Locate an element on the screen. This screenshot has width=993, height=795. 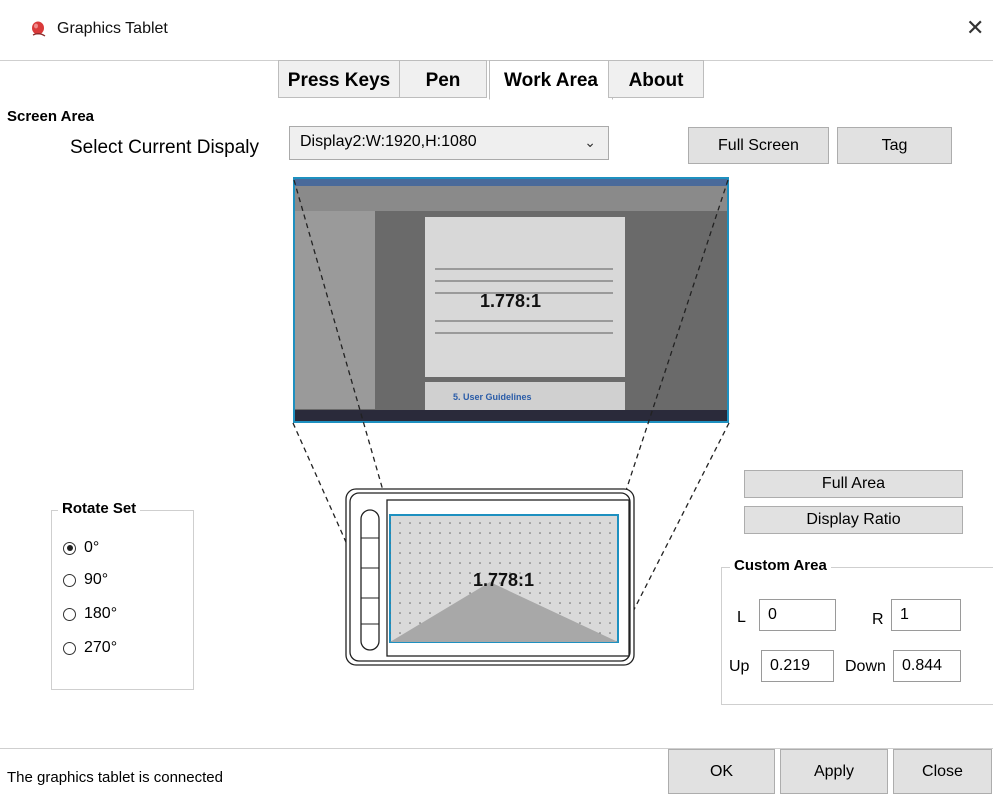
rotate-set-label: Rotate Set is located at coordinates (99, 508).